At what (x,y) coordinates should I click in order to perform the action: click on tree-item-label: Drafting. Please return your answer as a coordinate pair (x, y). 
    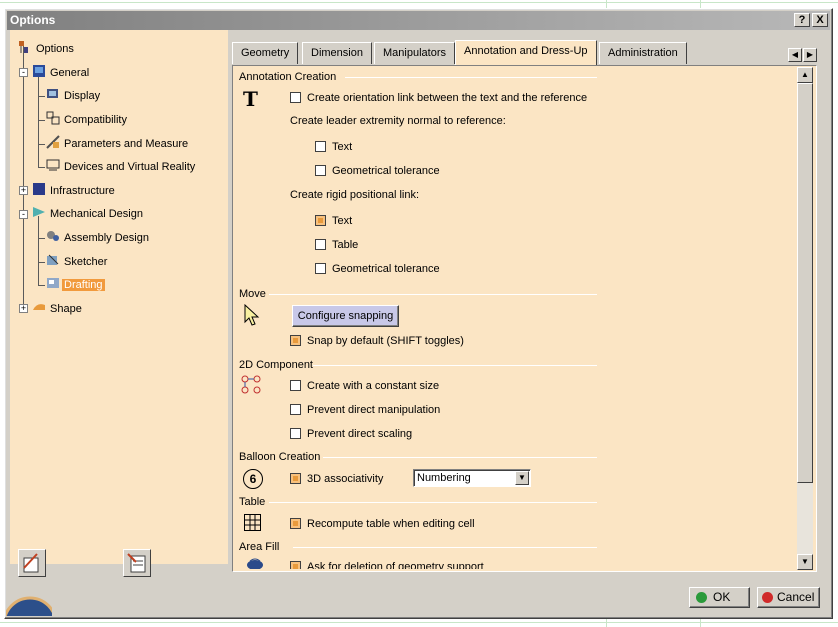
    Looking at the image, I should click on (83, 285).